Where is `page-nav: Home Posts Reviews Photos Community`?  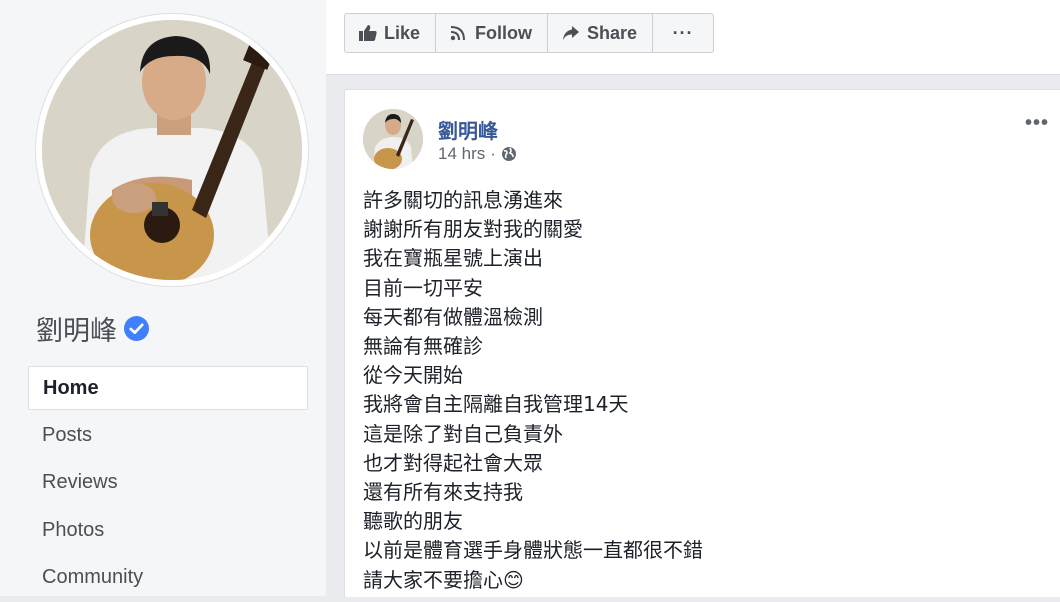
page-nav: Home Posts Reviews Photos Community is located at coordinates (168, 484).